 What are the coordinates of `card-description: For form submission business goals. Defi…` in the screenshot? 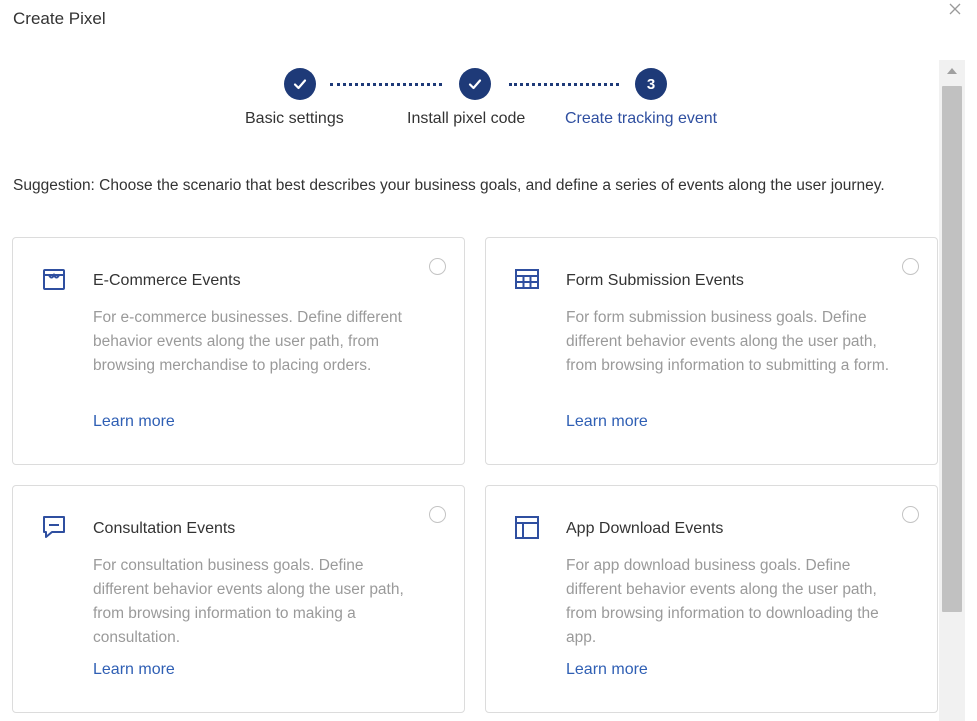 It's located at (728, 341).